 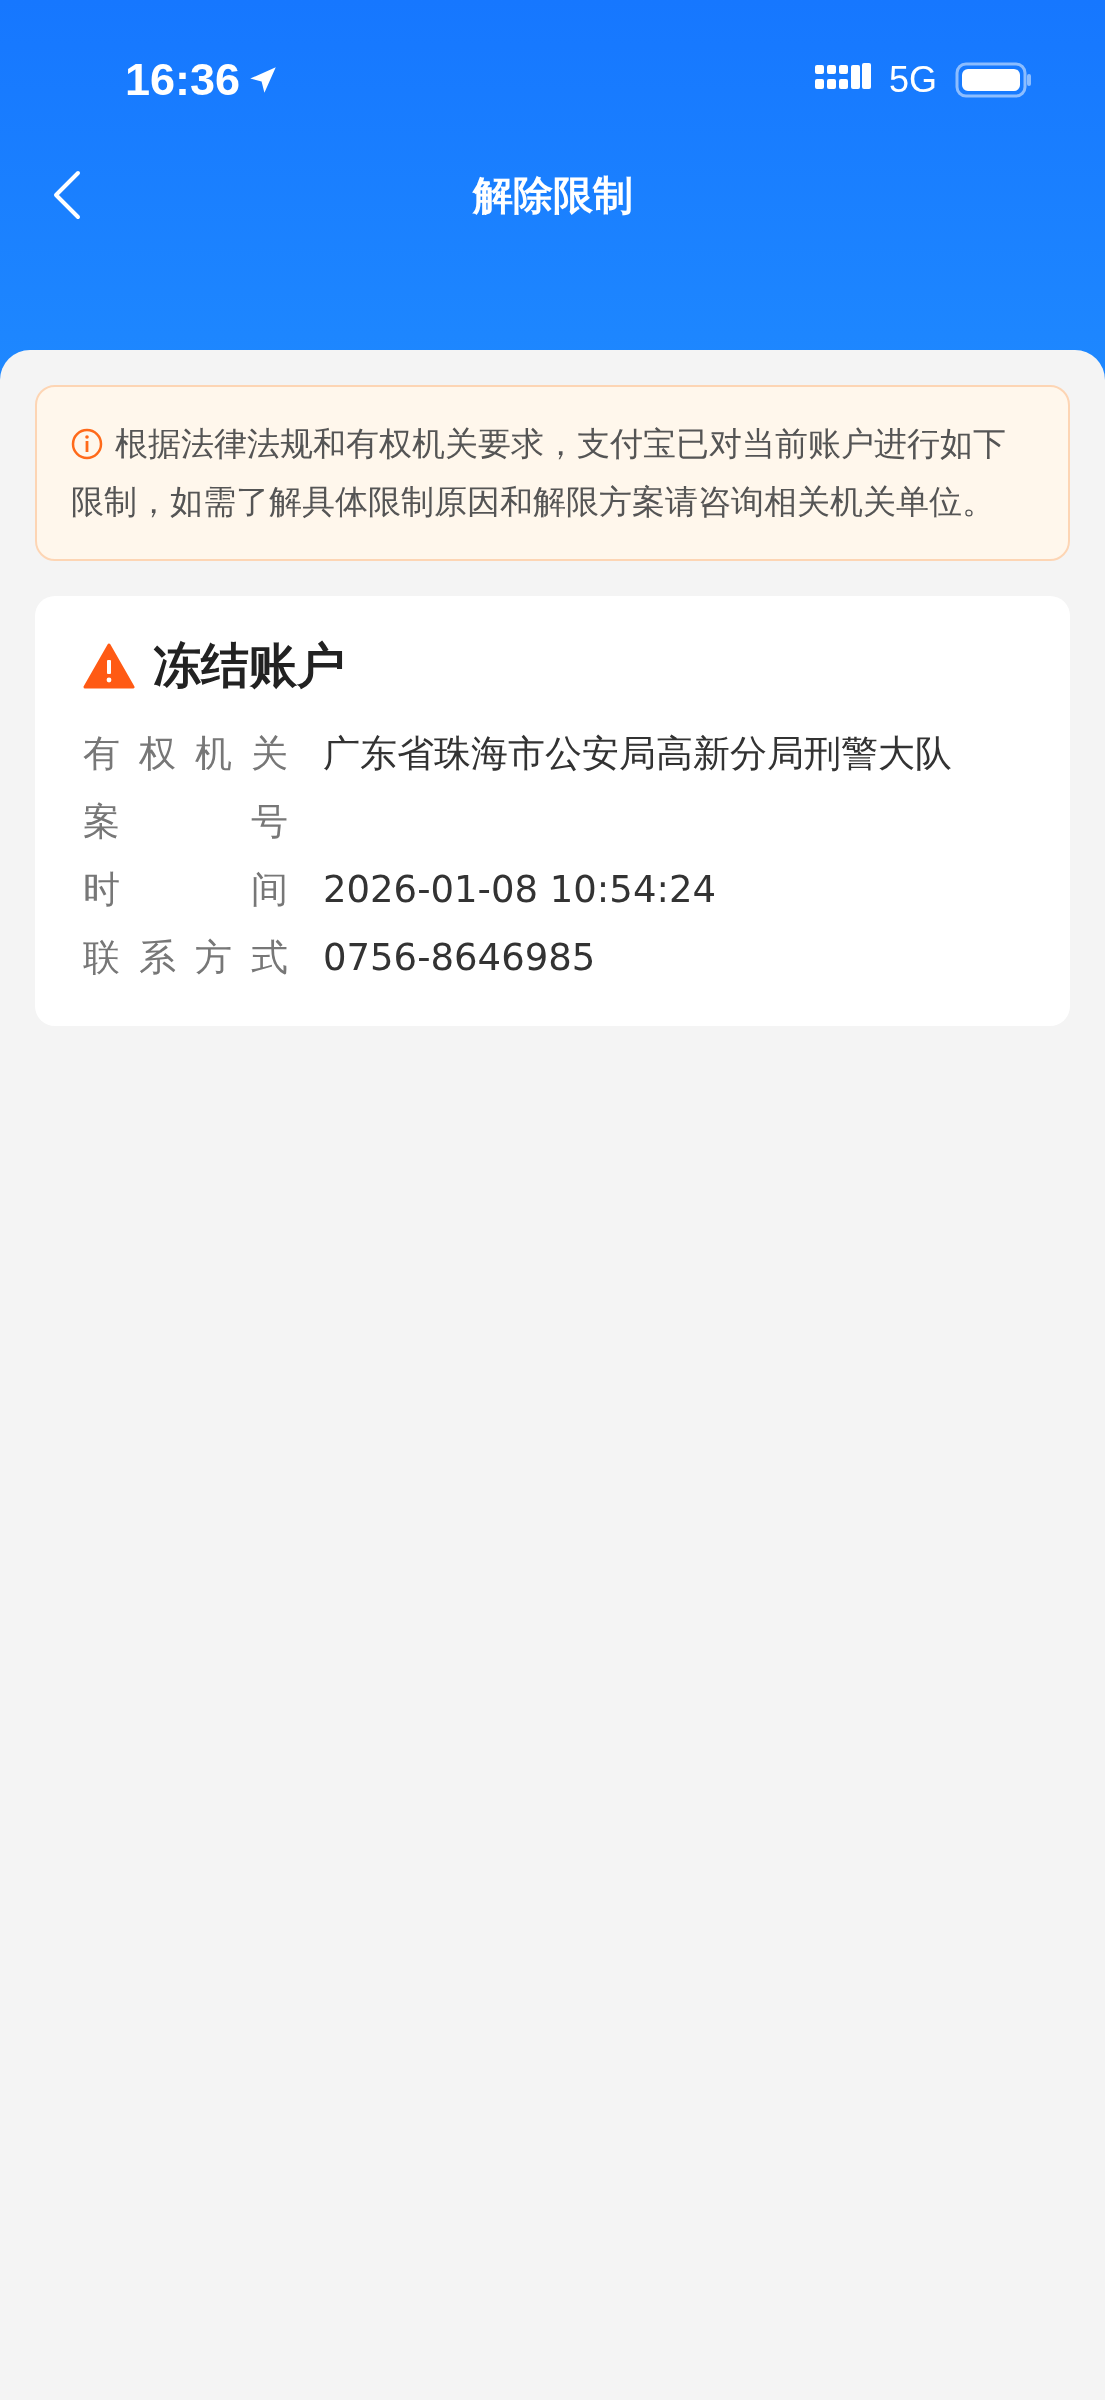 What do you see at coordinates (185, 822) in the screenshot?
I see `field-label: 案号` at bounding box center [185, 822].